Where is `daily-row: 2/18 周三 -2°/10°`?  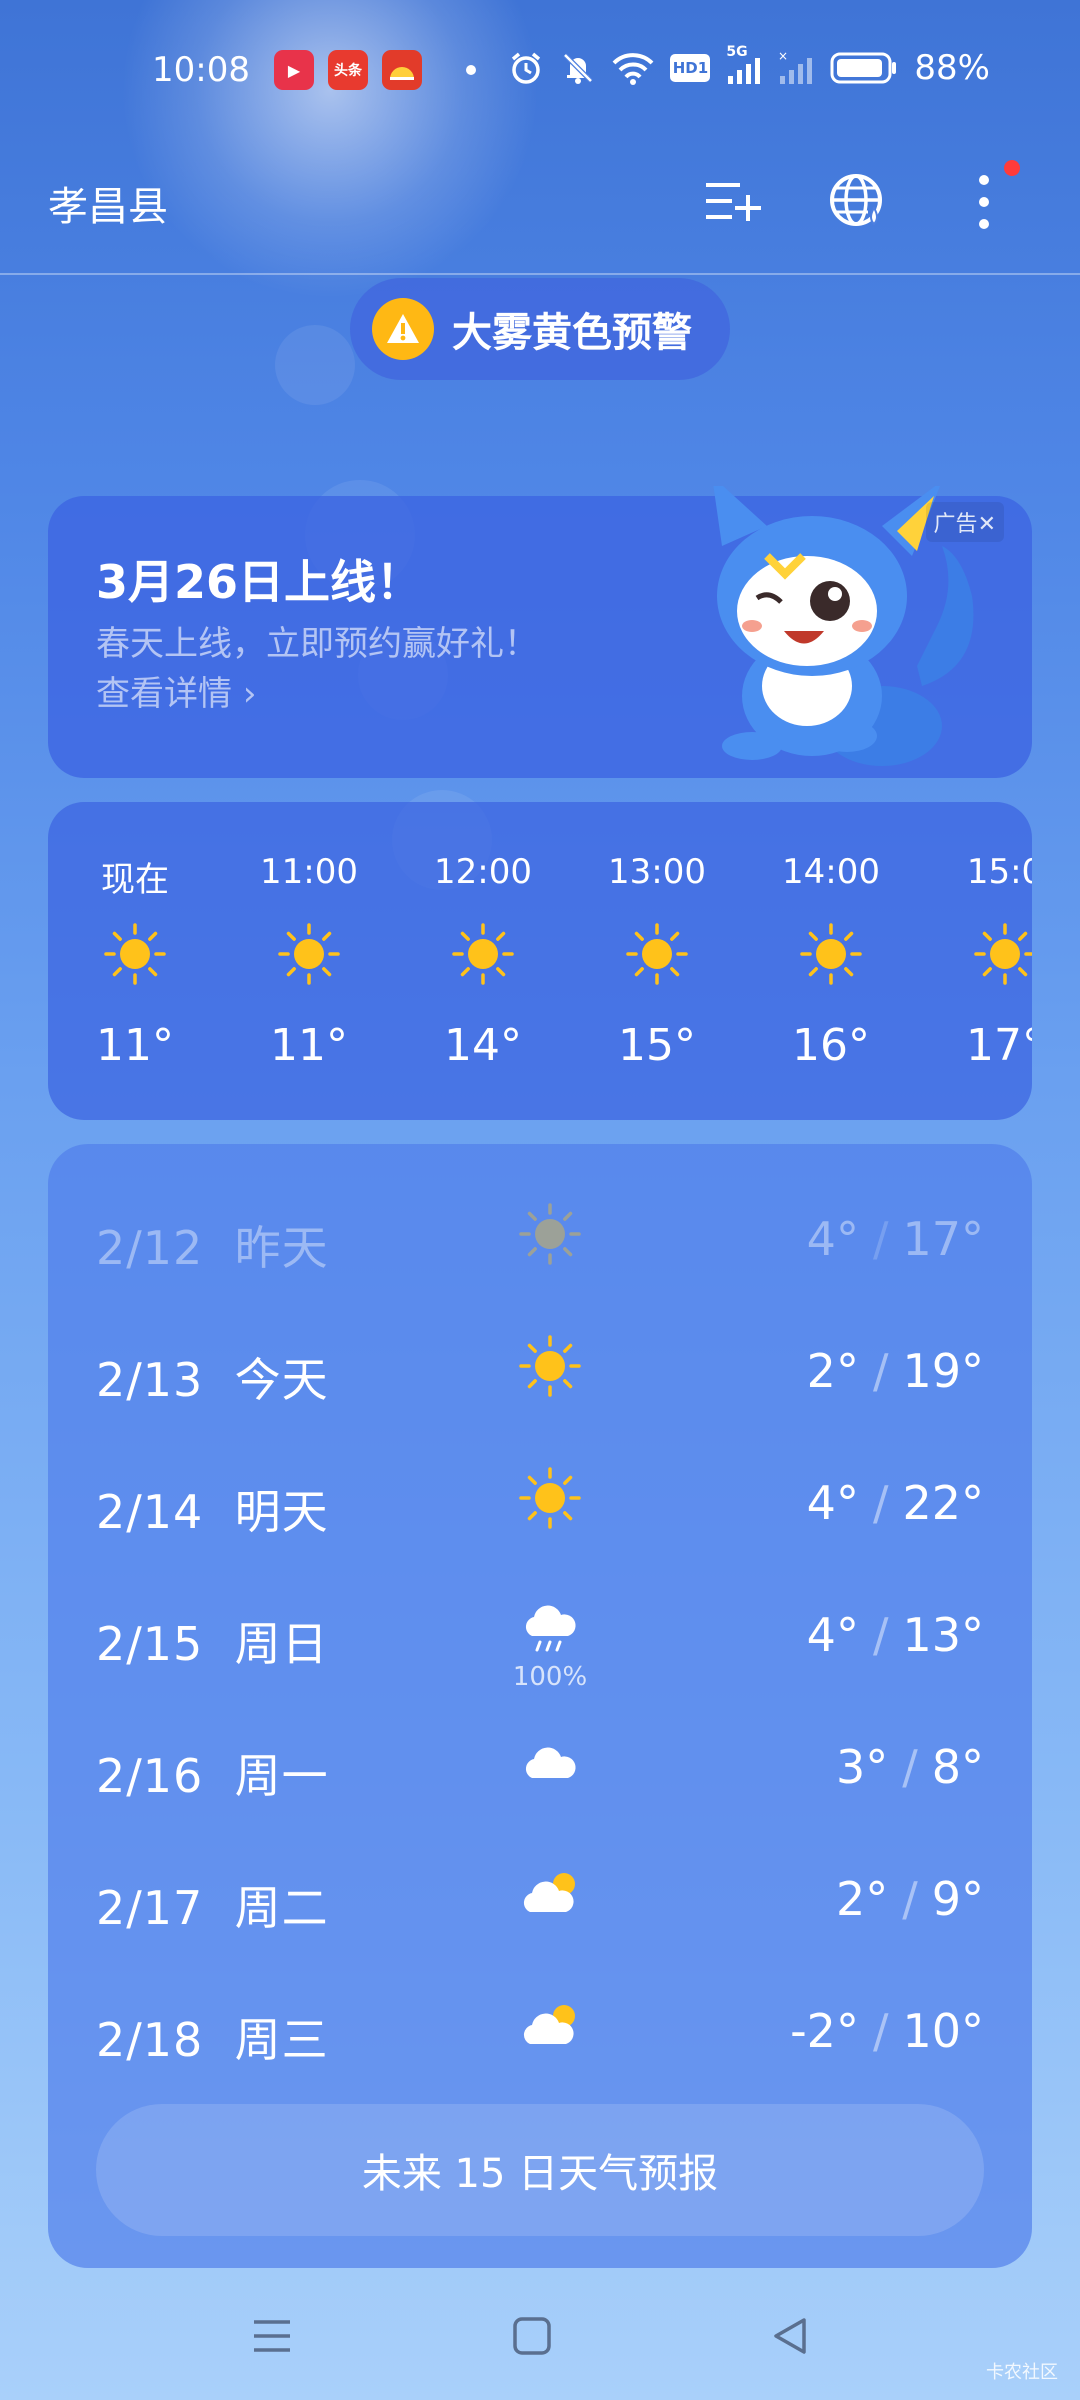
daily-row: 2/18 周三 -2°/10° is located at coordinates (540, 2029).